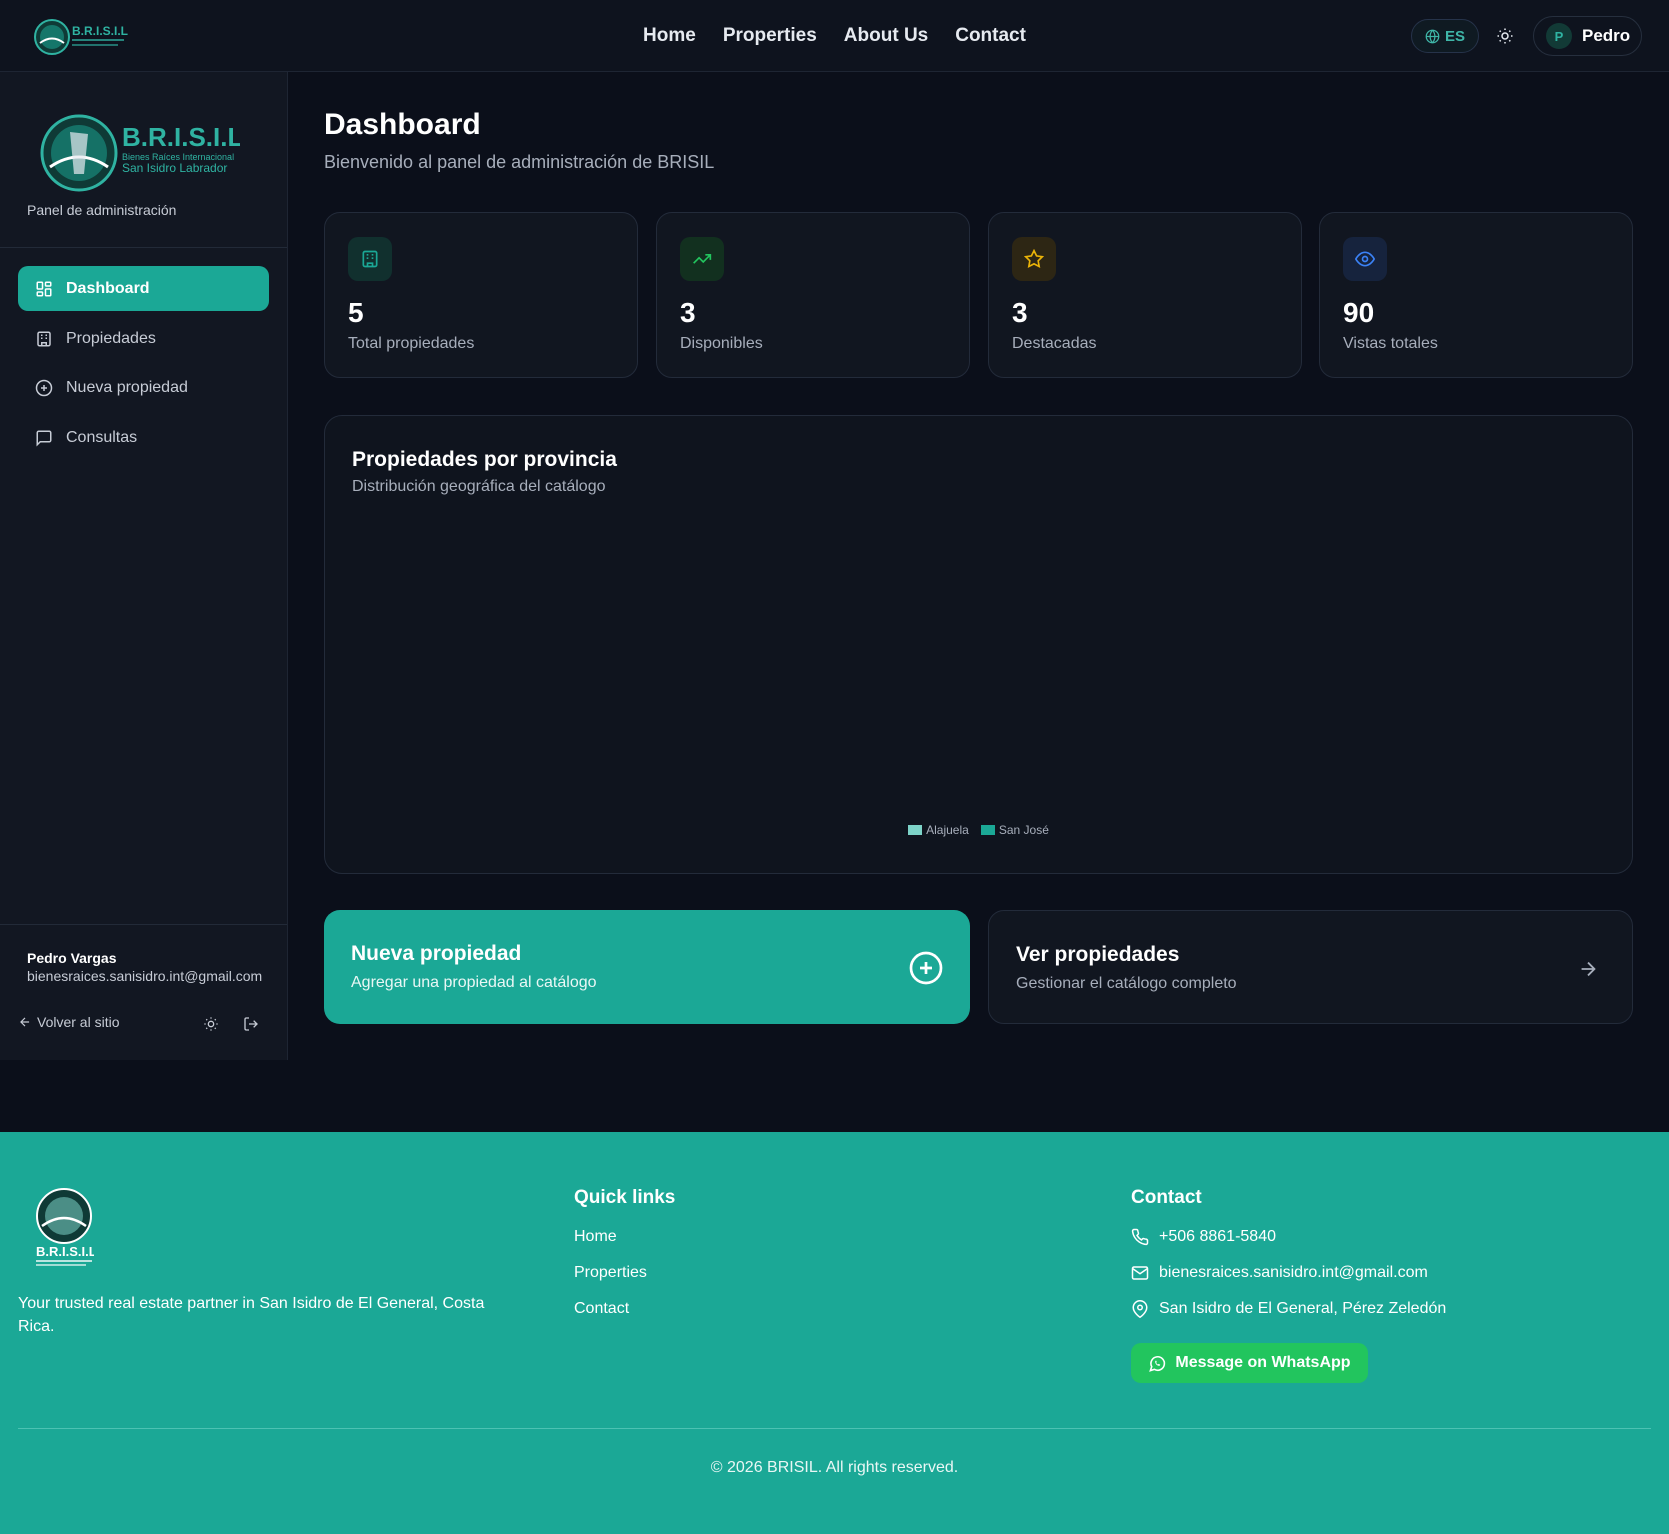 The height and width of the screenshot is (1534, 1669). What do you see at coordinates (625, 1197) in the screenshot?
I see `quick-links-title: Quick links` at bounding box center [625, 1197].